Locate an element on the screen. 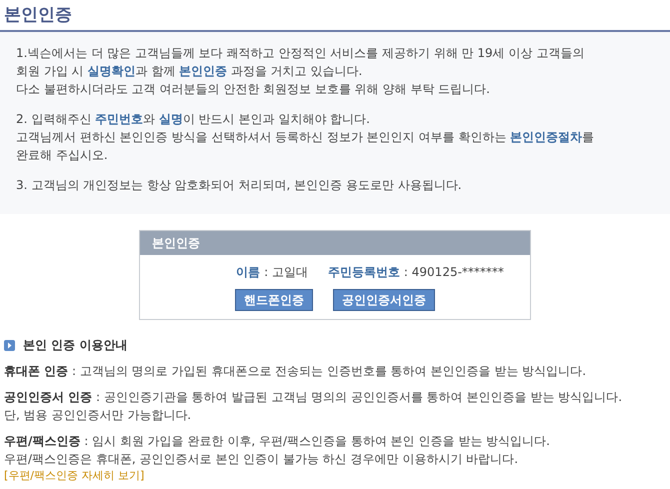 This screenshot has height=489, width=670. guide-title: 본인 인증 이용안내 is located at coordinates (75, 345).